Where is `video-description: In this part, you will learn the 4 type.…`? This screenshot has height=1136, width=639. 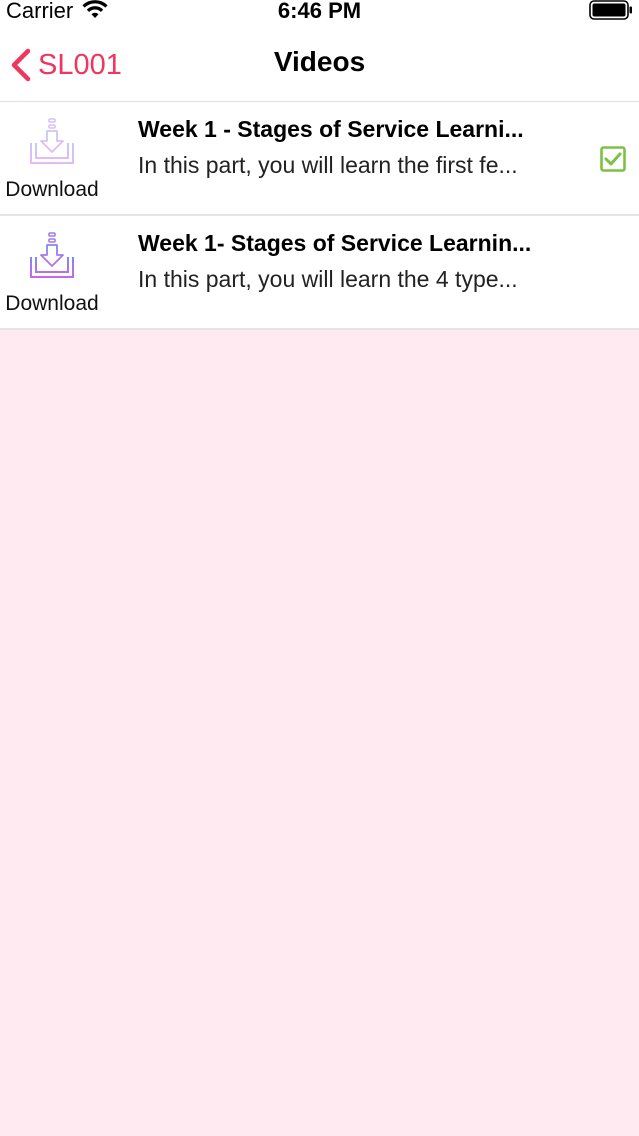 video-description: In this part, you will learn the 4 type.… is located at coordinates (328, 279).